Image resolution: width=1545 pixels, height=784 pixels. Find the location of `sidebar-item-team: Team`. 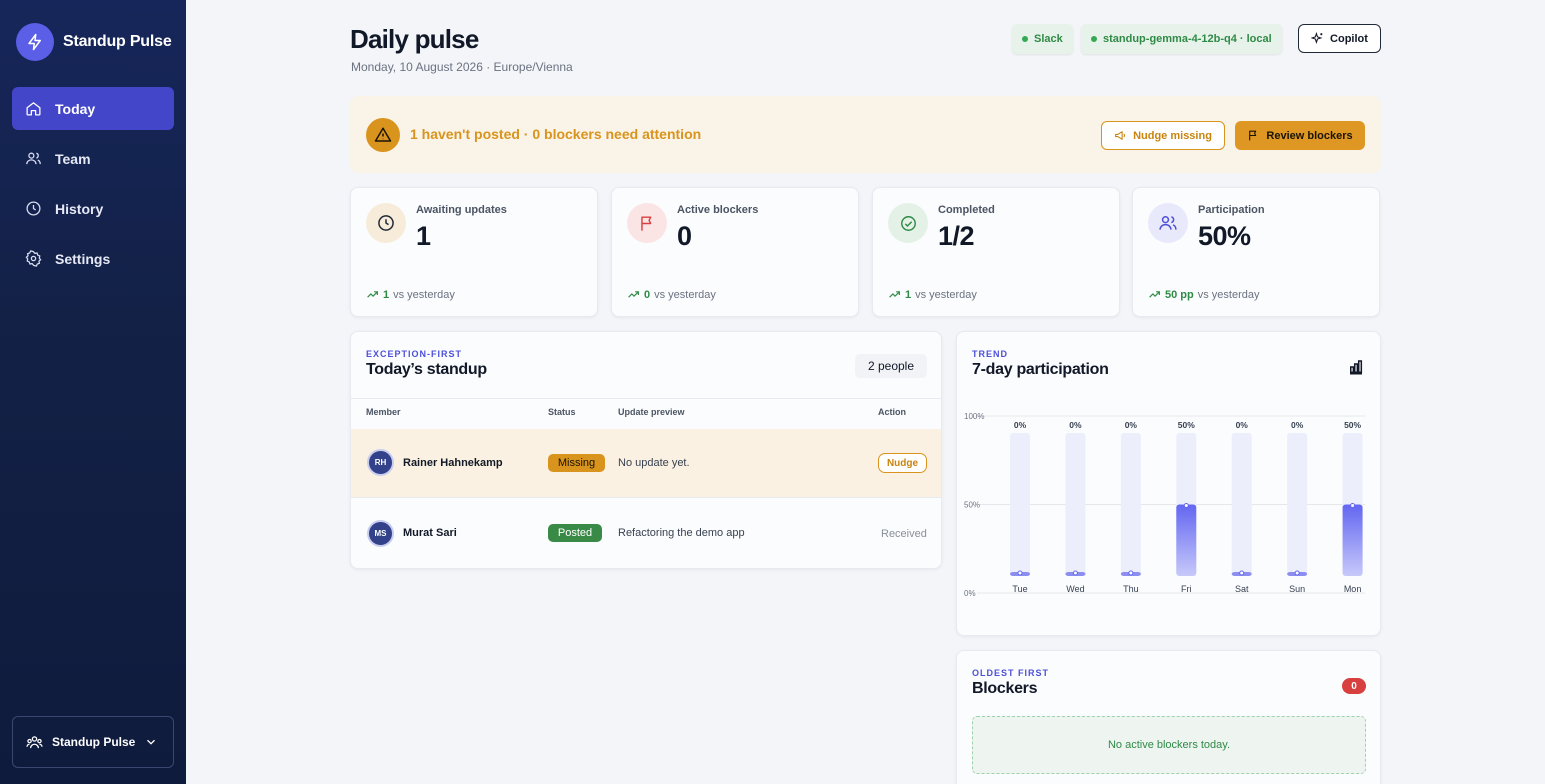

sidebar-item-team: Team is located at coordinates (93, 158).